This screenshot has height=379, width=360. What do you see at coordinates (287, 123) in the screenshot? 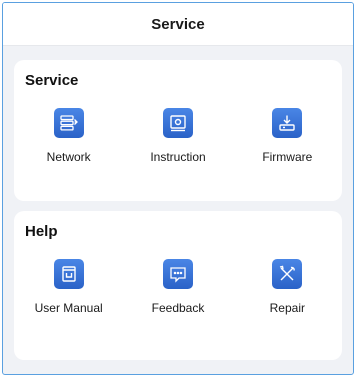
I see `firmware-download-icon` at bounding box center [287, 123].